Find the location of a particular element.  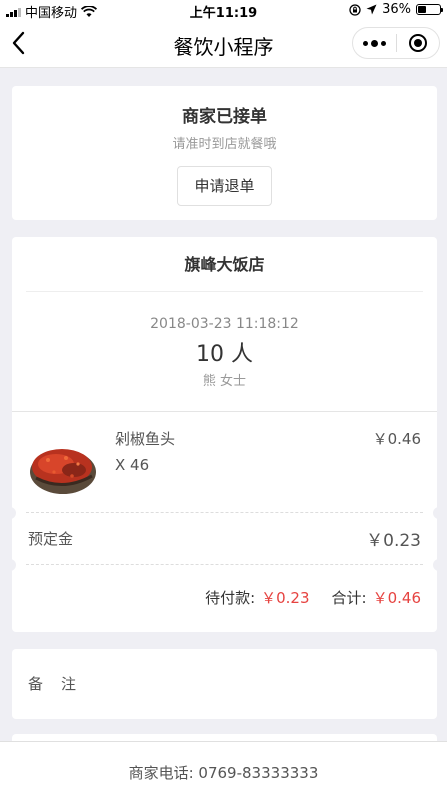

merchant-phone-bar: 商家电话: 0769-83333333 is located at coordinates (223, 768).